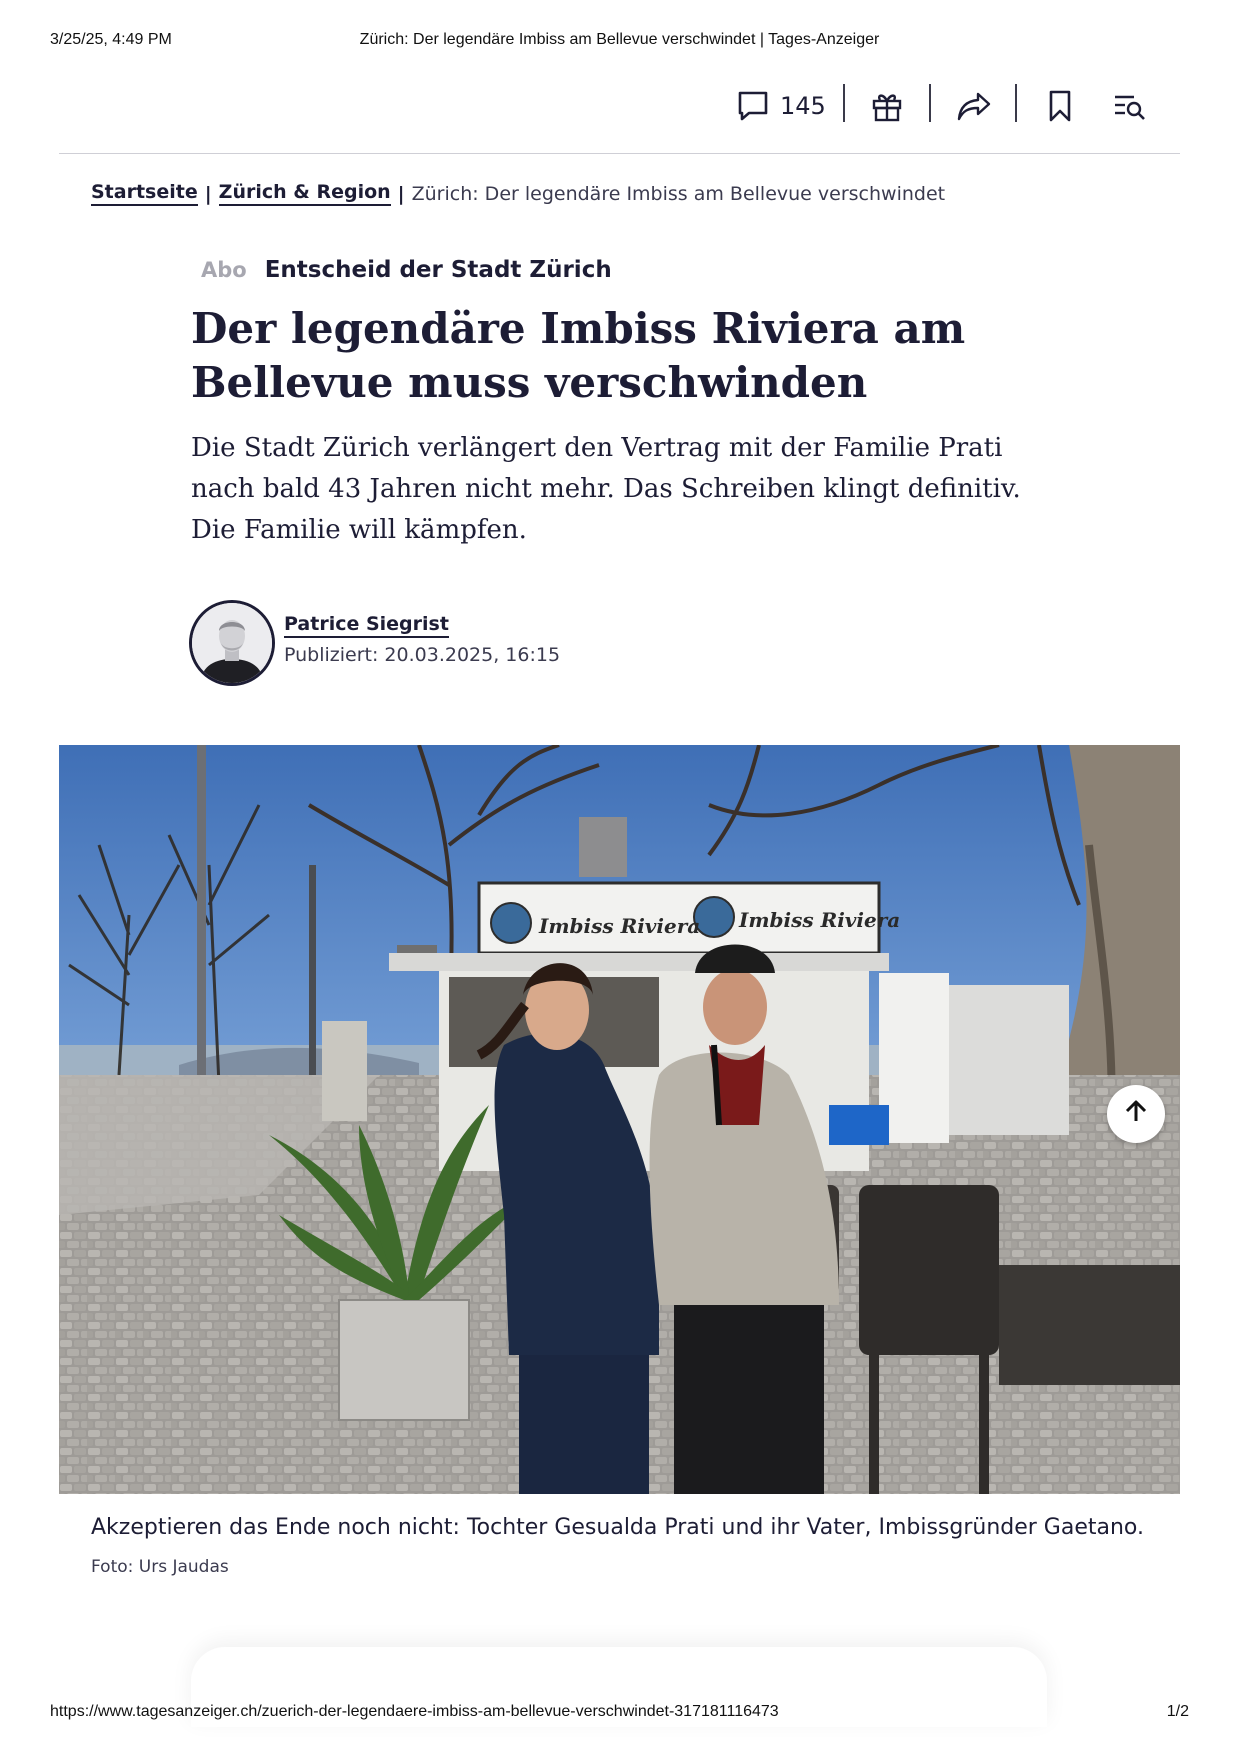 Image resolution: width=1239 pixels, height=1754 pixels. What do you see at coordinates (619, 926) in the screenshot?
I see `kiosk-sign-left: Imbiss Riviera` at bounding box center [619, 926].